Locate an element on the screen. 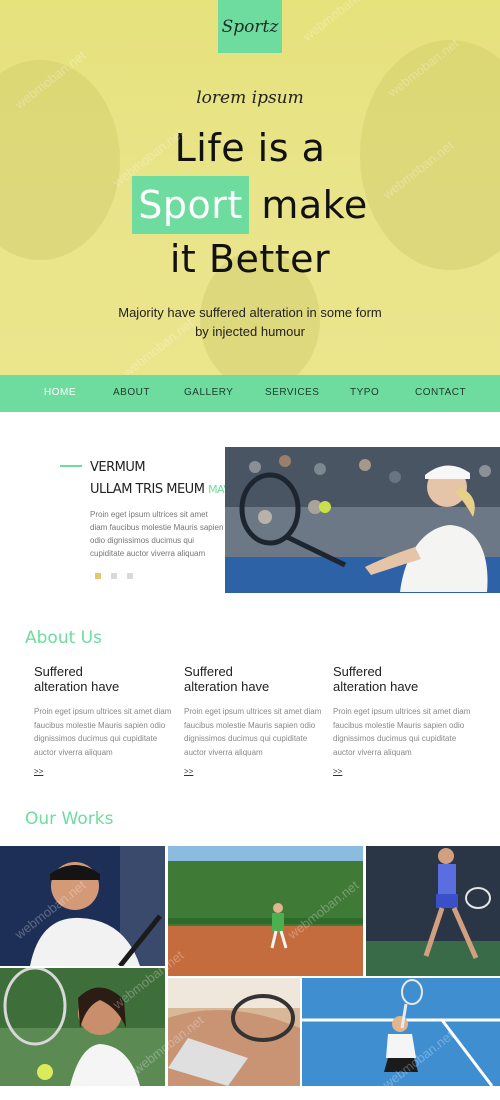 The width and height of the screenshot is (500, 1100). gallery-image-girl-racket is located at coordinates (82, 1027).